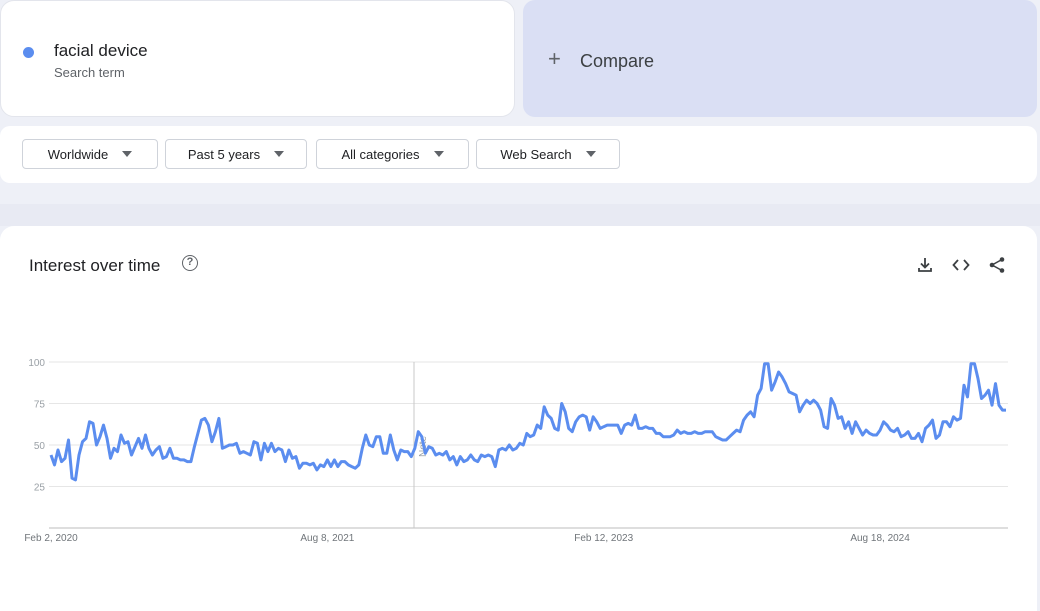 The height and width of the screenshot is (611, 1040). Describe the element at coordinates (40, 488) in the screenshot. I see `y-tick-label: 25` at that location.